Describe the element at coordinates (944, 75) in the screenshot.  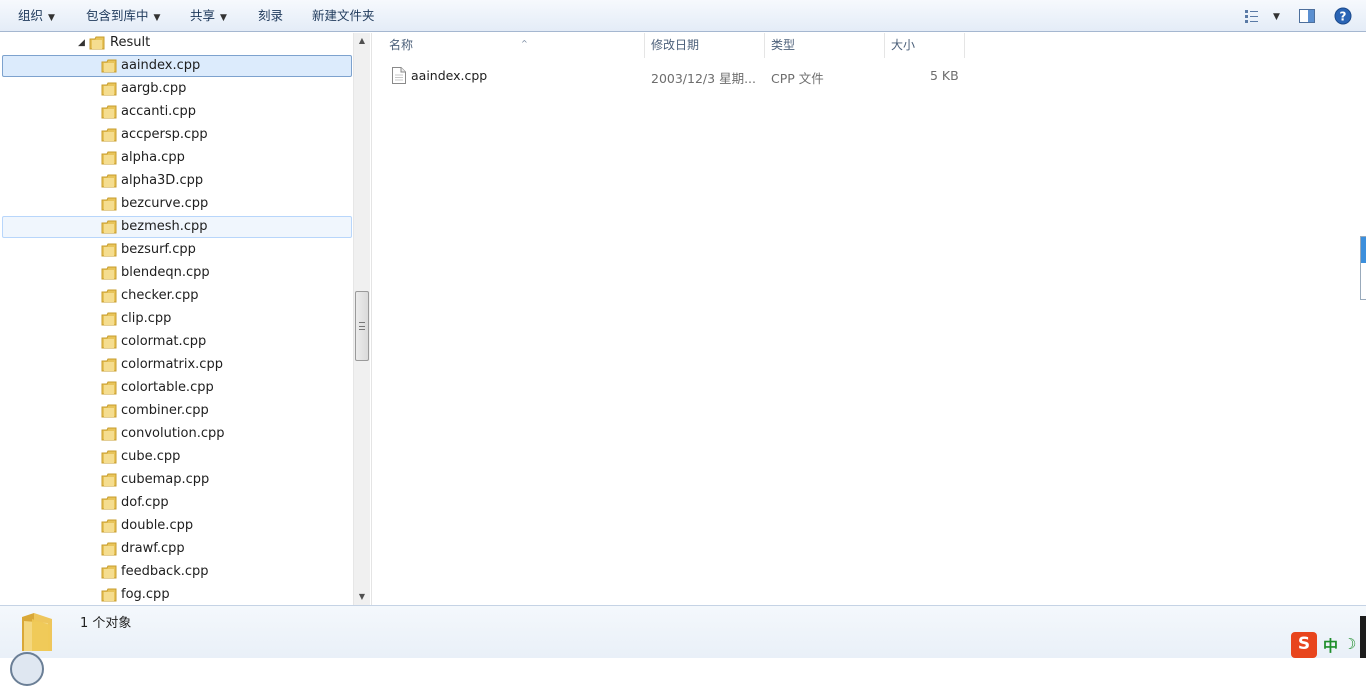
I see `file-size: 5 KB` at that location.